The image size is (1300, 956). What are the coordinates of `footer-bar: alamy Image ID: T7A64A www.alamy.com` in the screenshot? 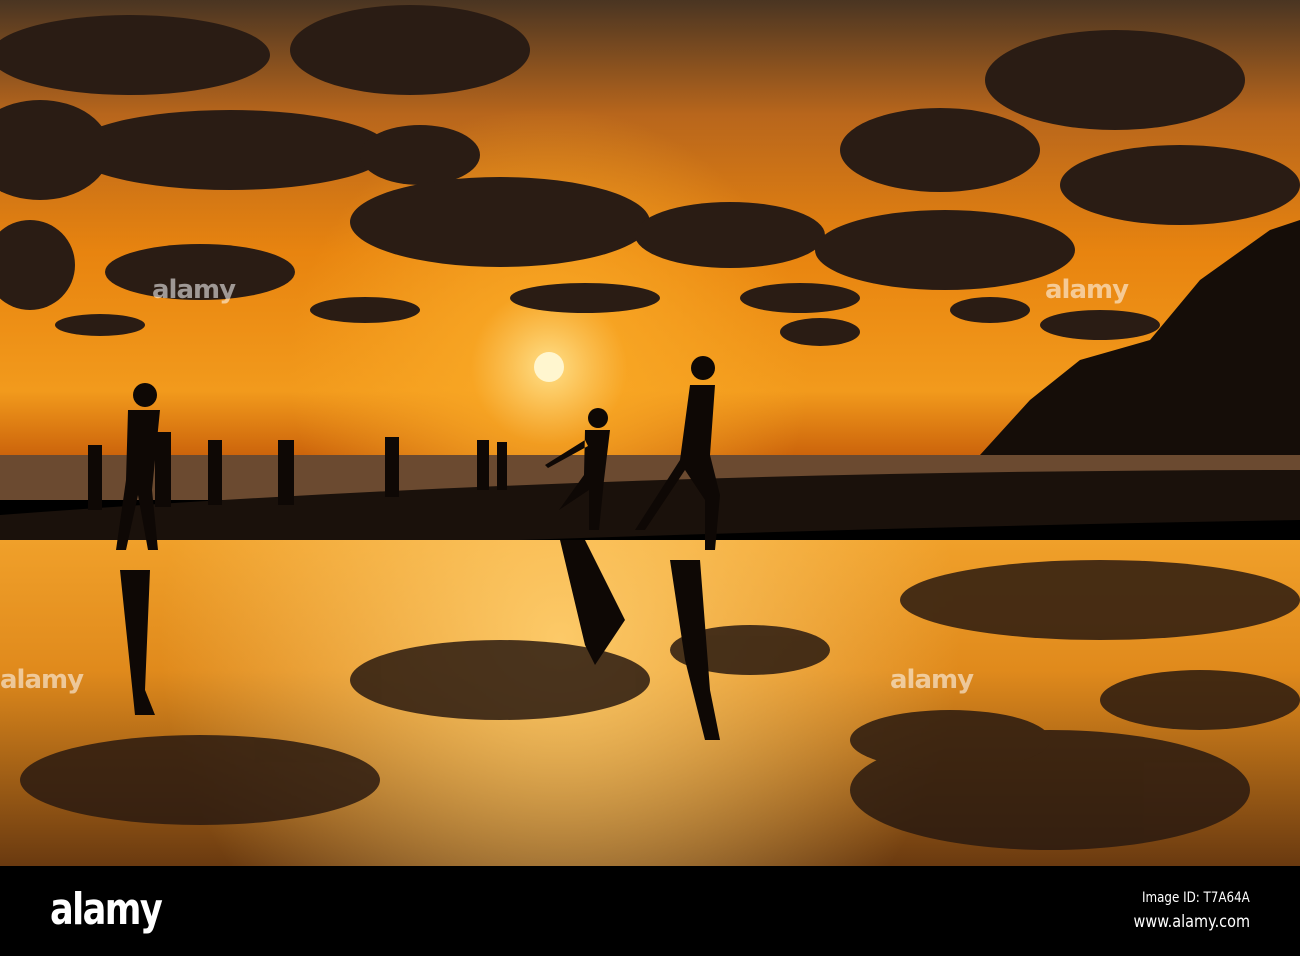 It's located at (650, 911).